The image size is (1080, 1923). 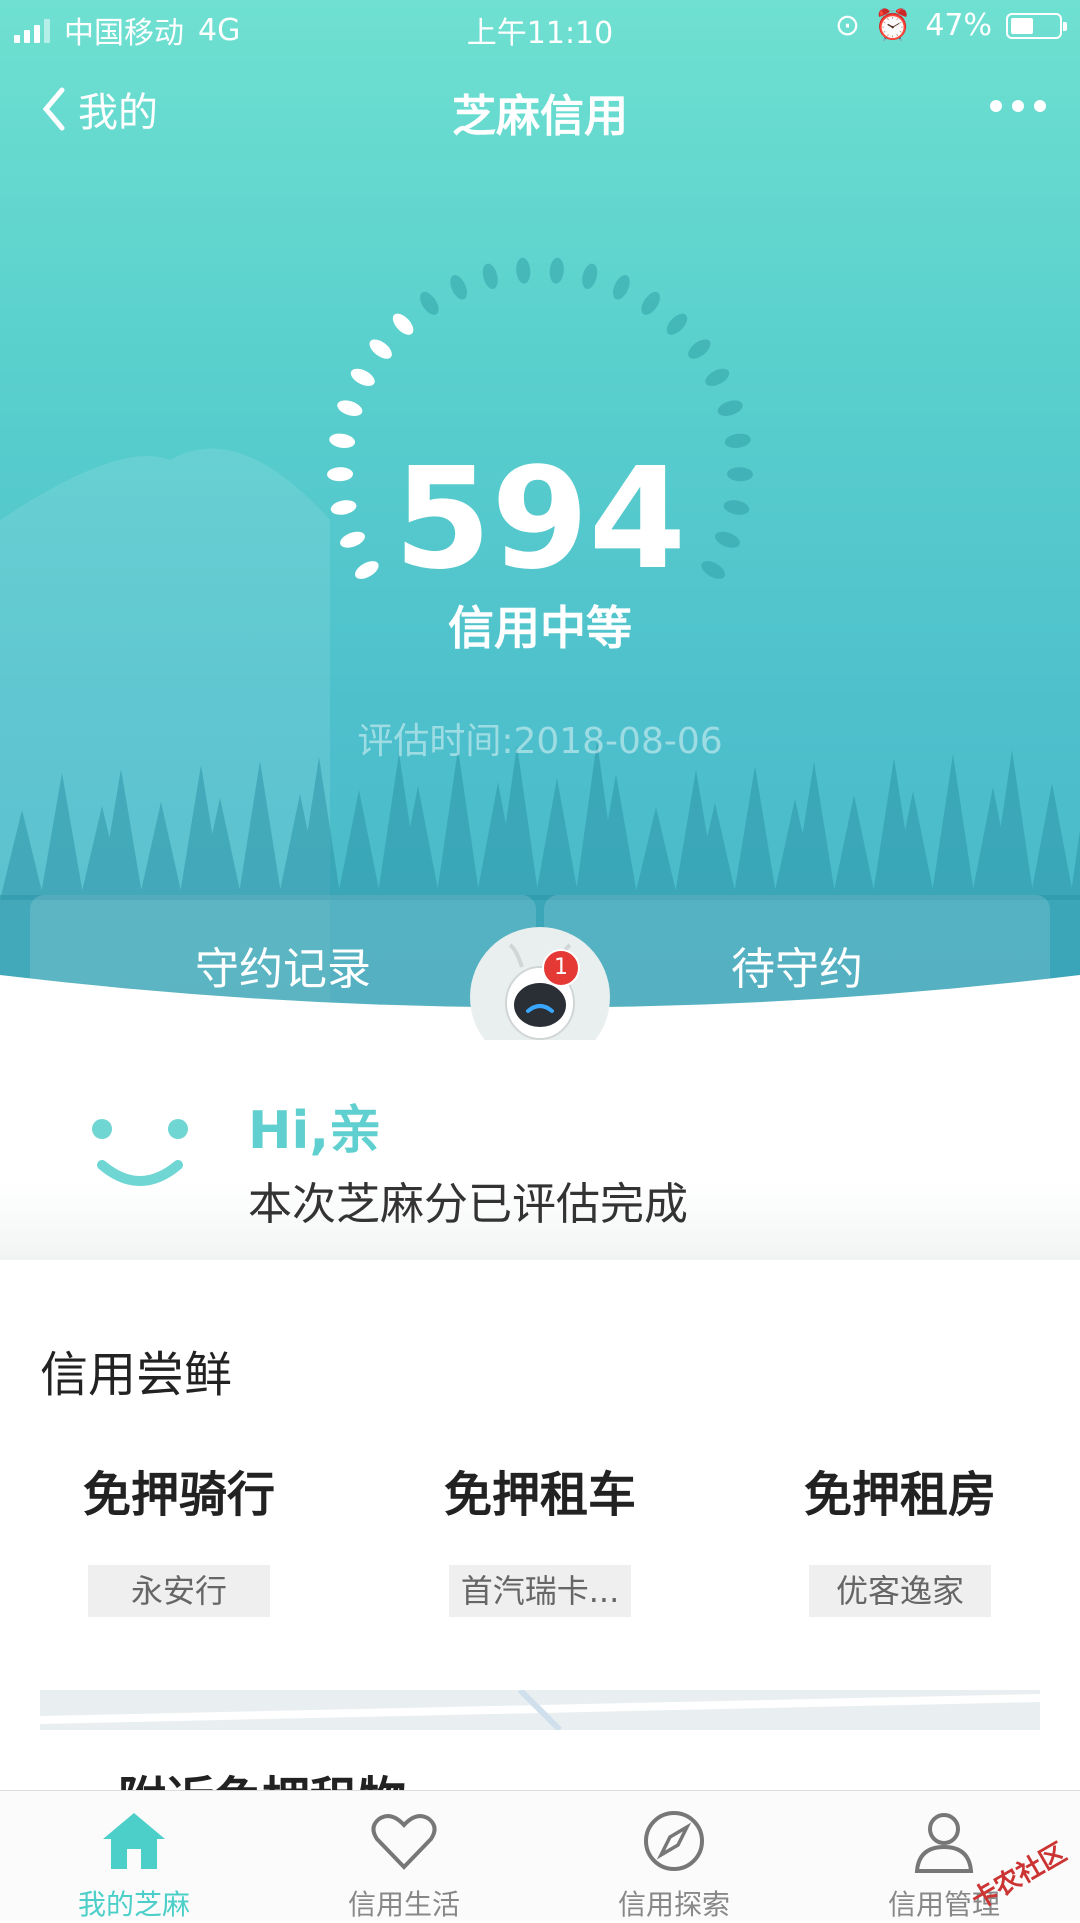 I want to click on nearby-rental-card: 附近免押租物, so click(x=540, y=1745).